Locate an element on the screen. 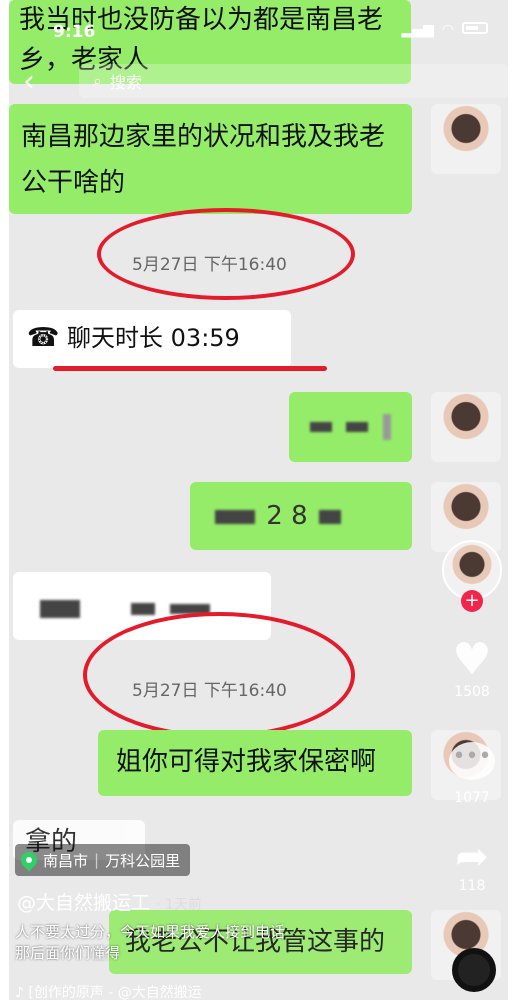 The height and width of the screenshot is (1000, 517). share-icon: ➦ is located at coordinates (472, 857).